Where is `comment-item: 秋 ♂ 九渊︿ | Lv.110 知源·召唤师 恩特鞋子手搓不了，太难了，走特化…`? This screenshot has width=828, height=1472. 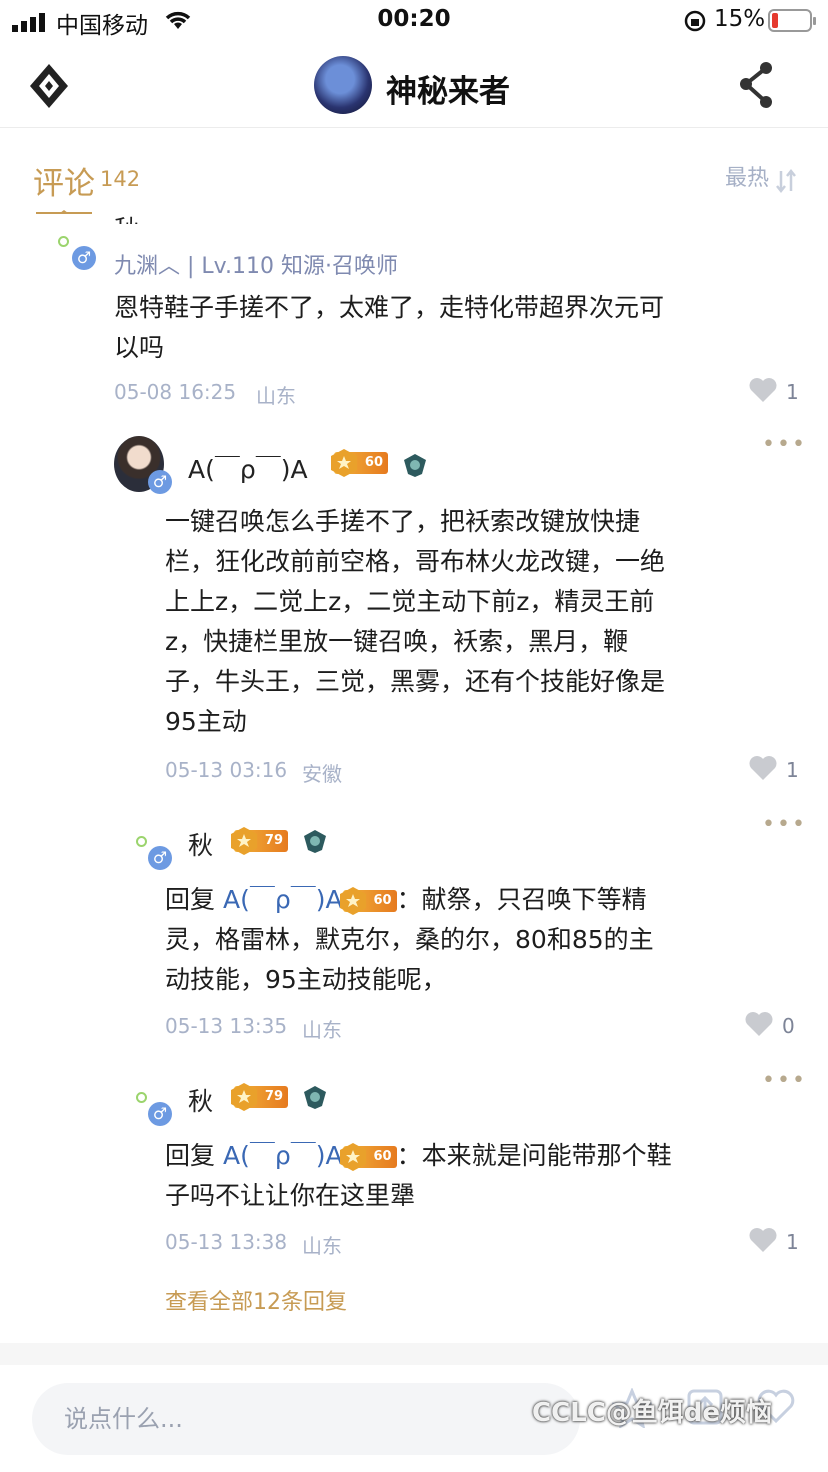 comment-item: 秋 ♂ 九渊︿ | Lv.110 知源·召唤师 恩特鞋子手搓不了，太难了，走特化… is located at coordinates (414, 314).